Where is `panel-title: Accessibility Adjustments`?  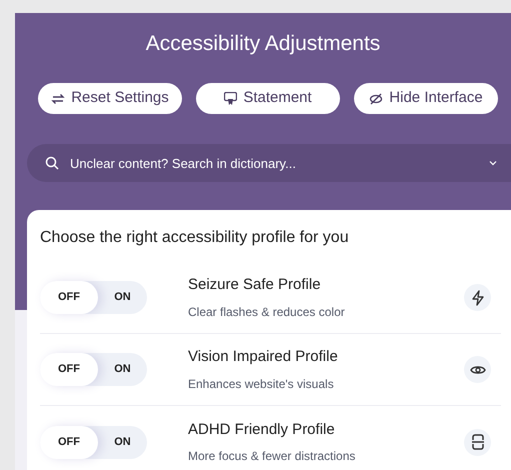
panel-title: Accessibility Adjustments is located at coordinates (263, 44).